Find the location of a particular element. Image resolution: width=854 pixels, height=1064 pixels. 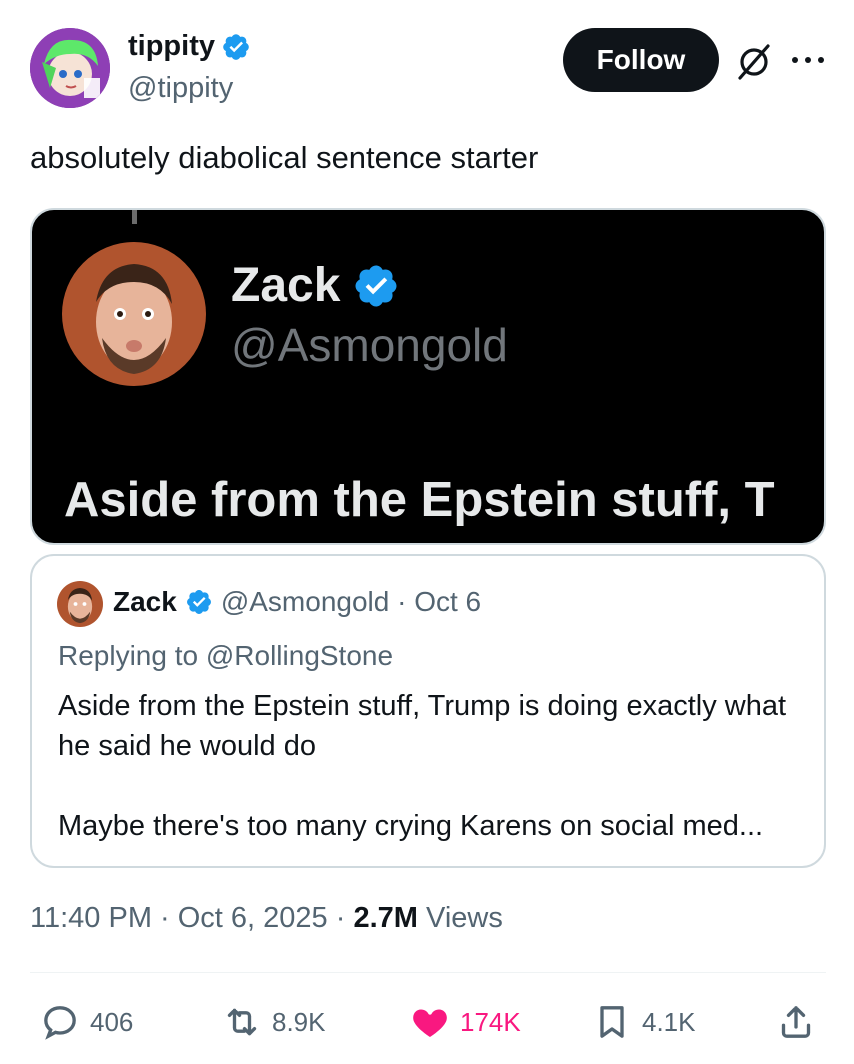

repost-count: 8.9K is located at coordinates (299, 1021).